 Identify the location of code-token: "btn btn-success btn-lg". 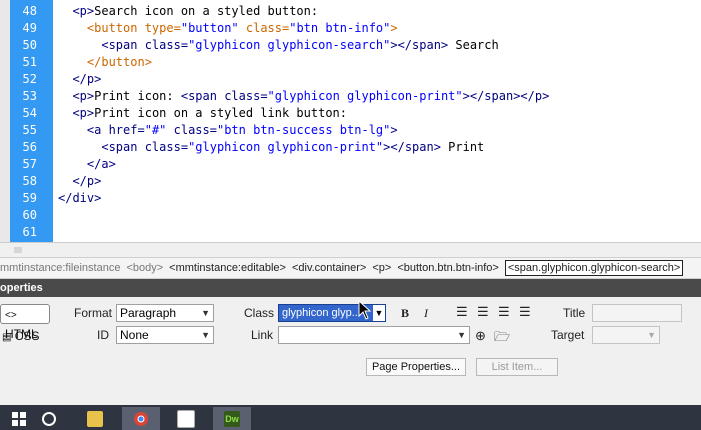
(303, 130).